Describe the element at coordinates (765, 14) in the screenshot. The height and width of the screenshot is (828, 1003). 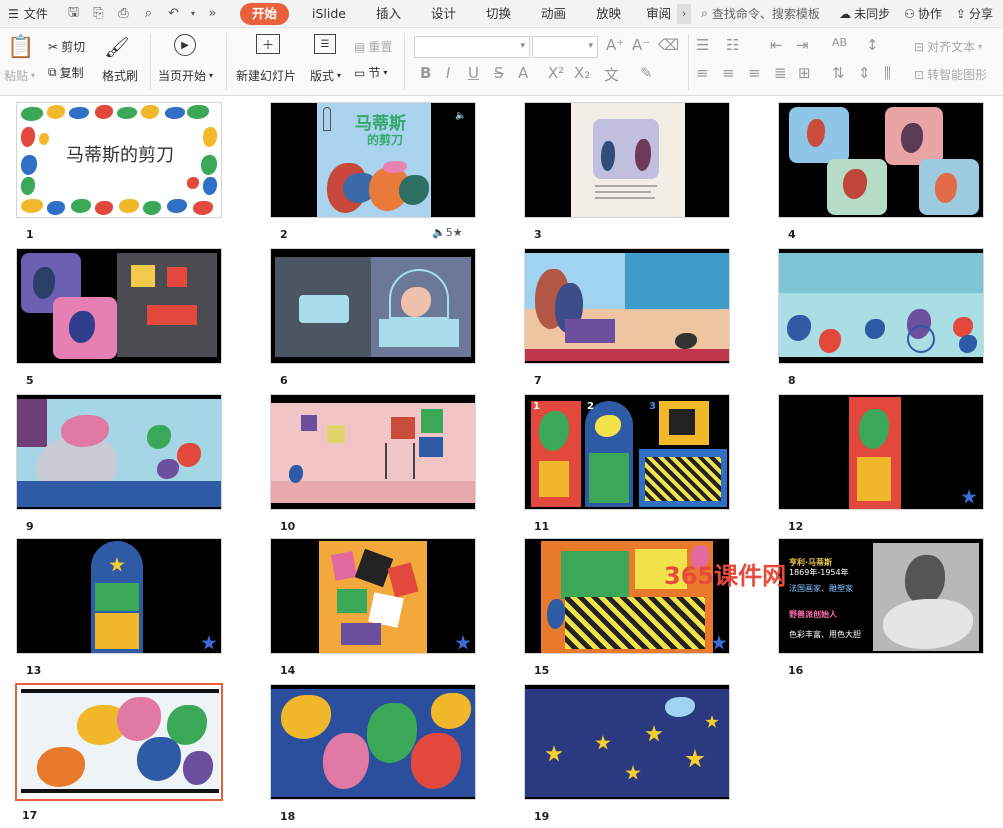
I see `search-placeholder: 查找命令、搜索模板` at that location.